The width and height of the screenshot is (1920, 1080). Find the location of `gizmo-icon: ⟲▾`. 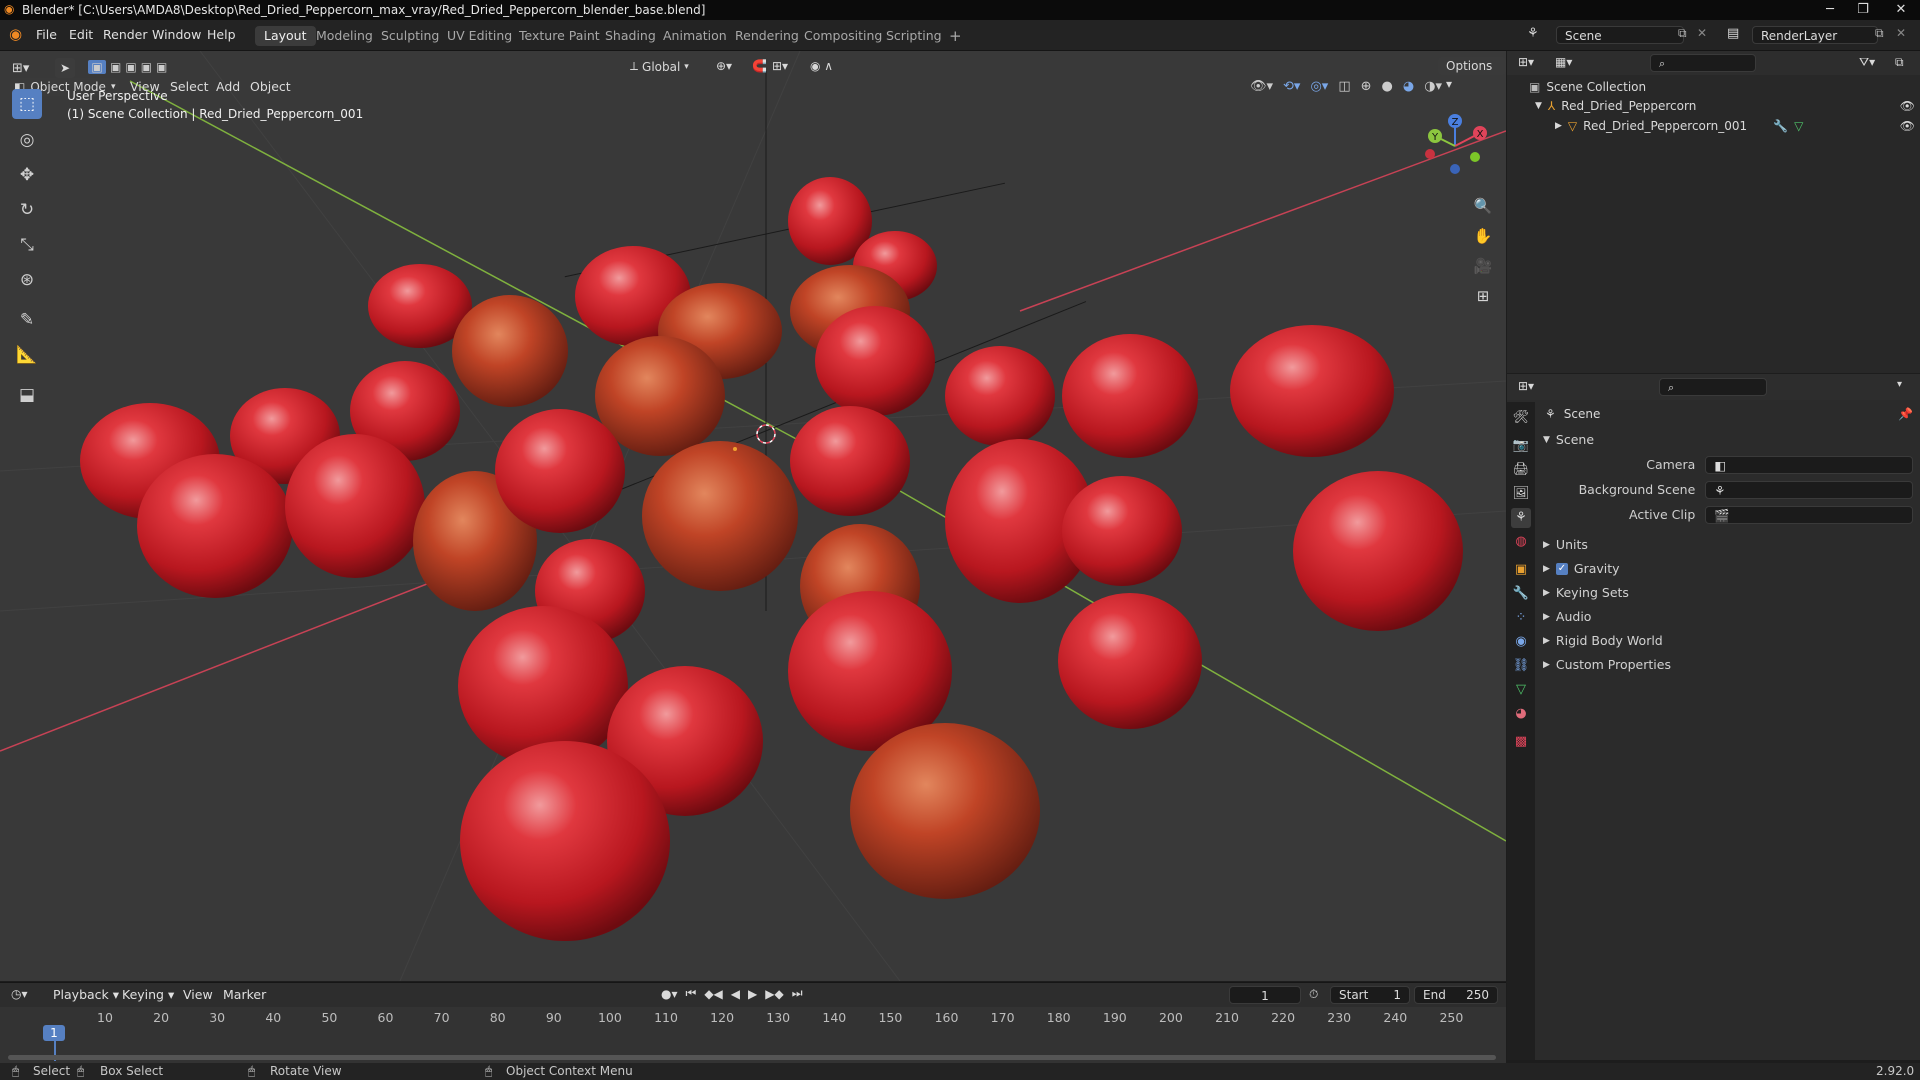

gizmo-icon: ⟲▾ is located at coordinates (1291, 86).